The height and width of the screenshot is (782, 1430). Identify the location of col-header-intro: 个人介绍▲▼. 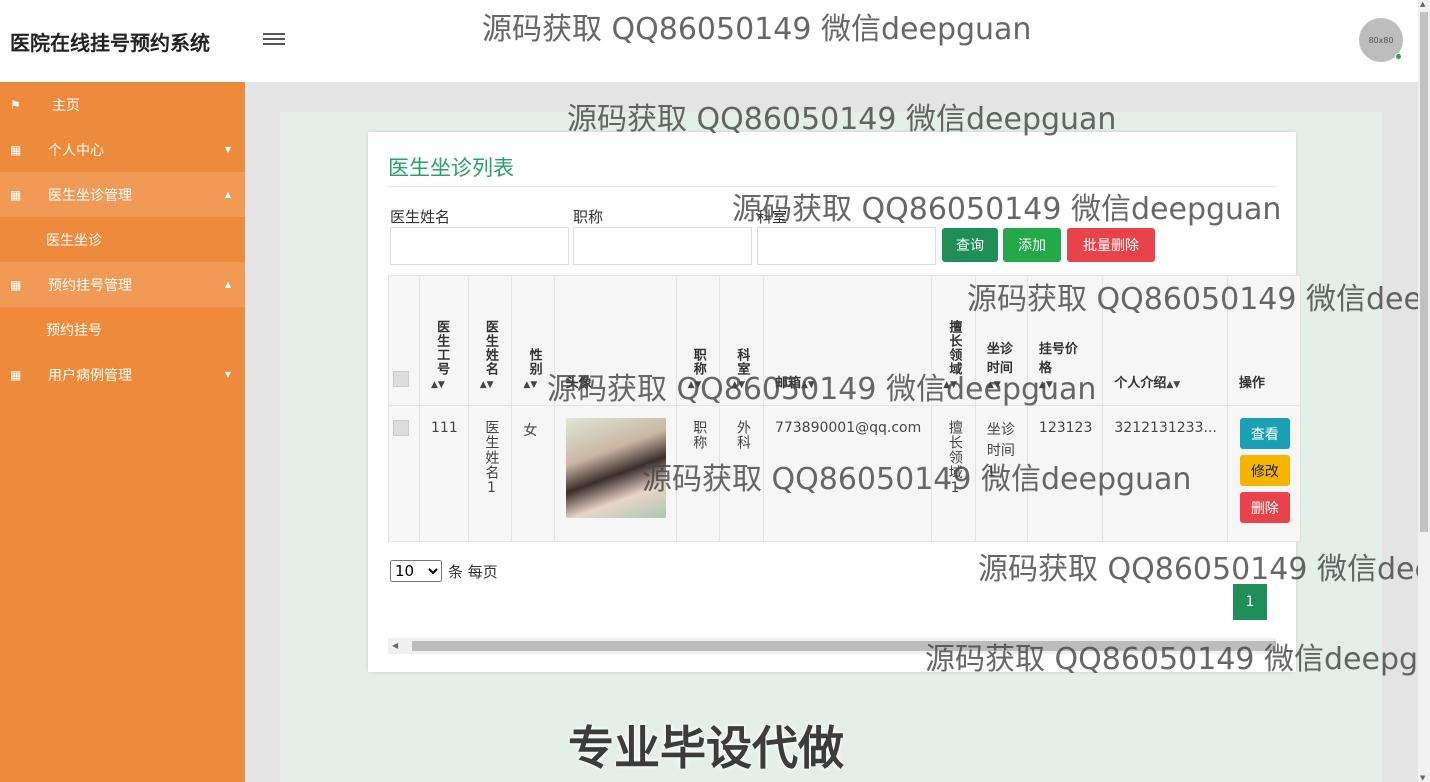
(1165, 340).